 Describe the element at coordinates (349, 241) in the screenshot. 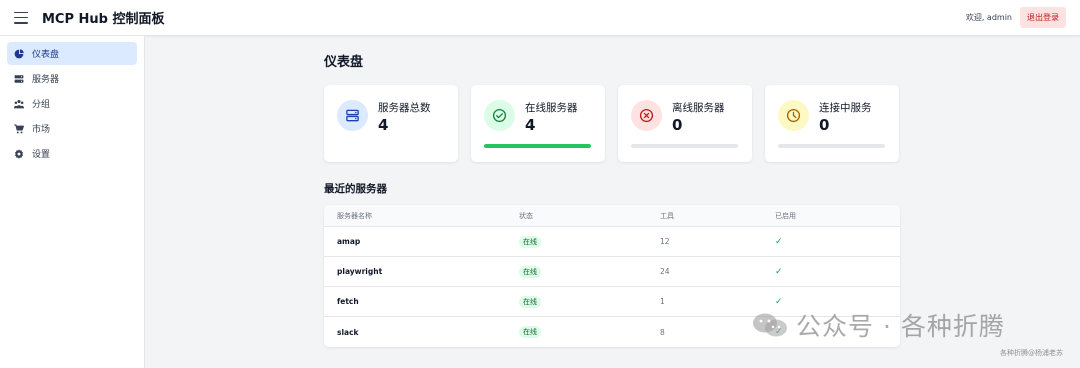

I see `server-name: amap` at that location.